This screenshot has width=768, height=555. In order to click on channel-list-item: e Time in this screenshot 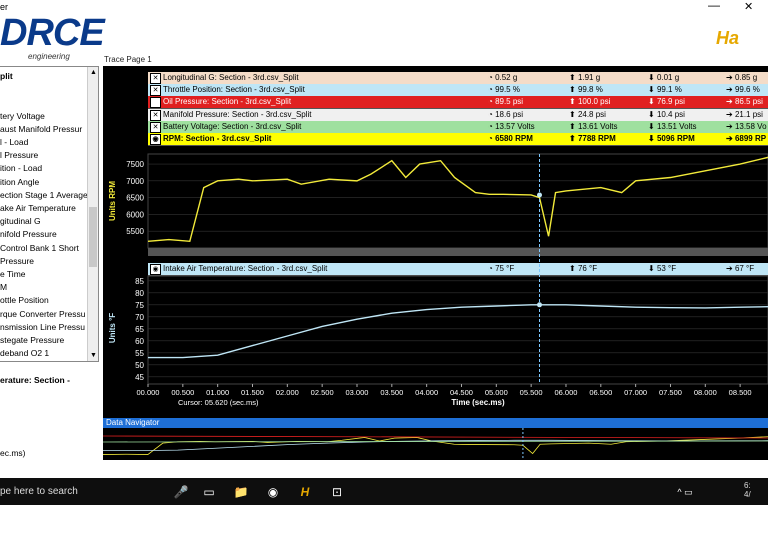, I will do `click(13, 274)`.